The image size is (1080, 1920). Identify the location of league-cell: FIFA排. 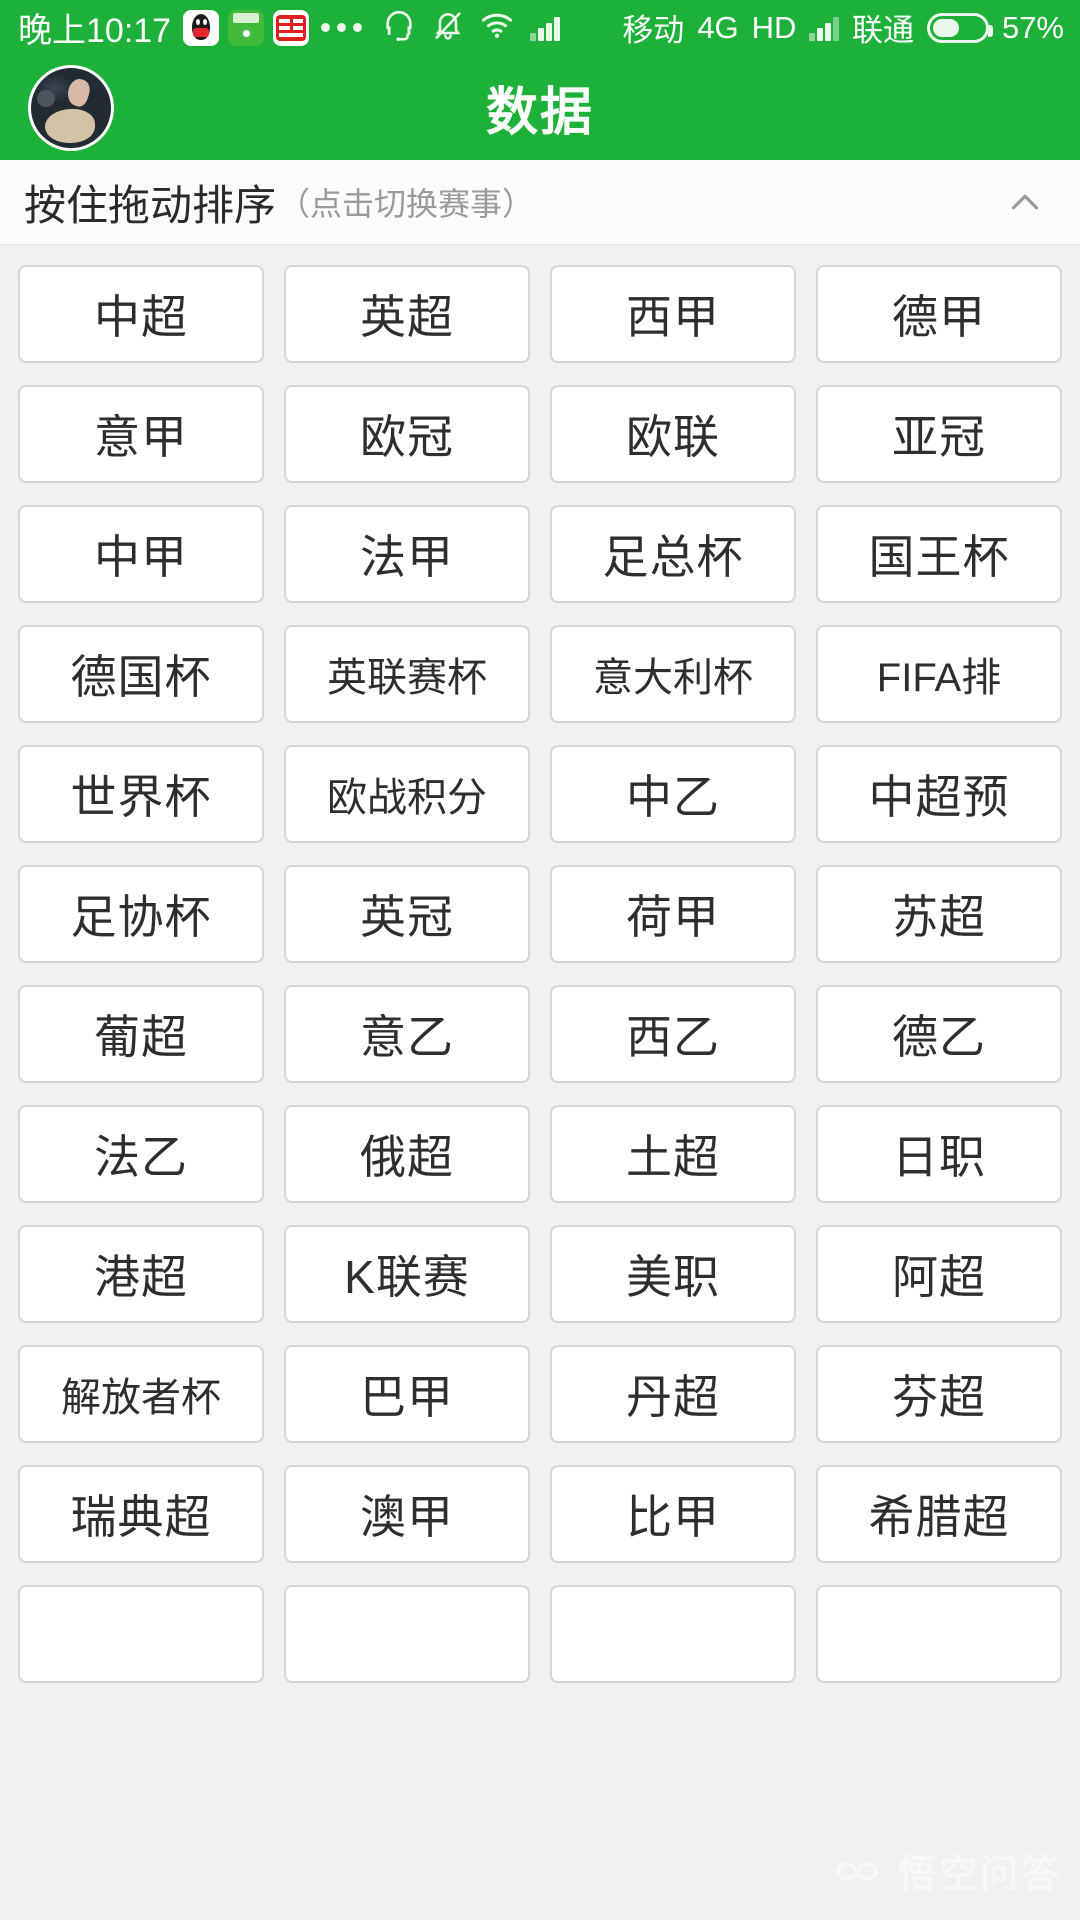
(939, 674).